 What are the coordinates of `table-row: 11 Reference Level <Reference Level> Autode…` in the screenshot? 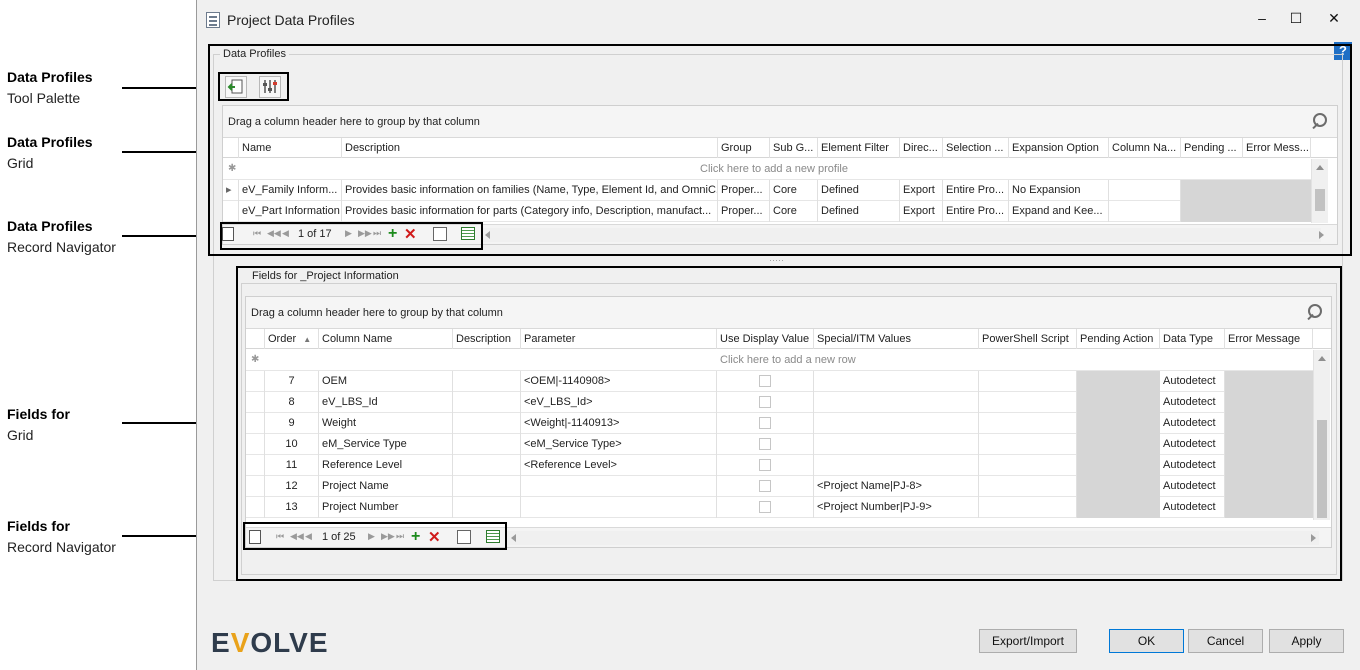 It's located at (779, 465).